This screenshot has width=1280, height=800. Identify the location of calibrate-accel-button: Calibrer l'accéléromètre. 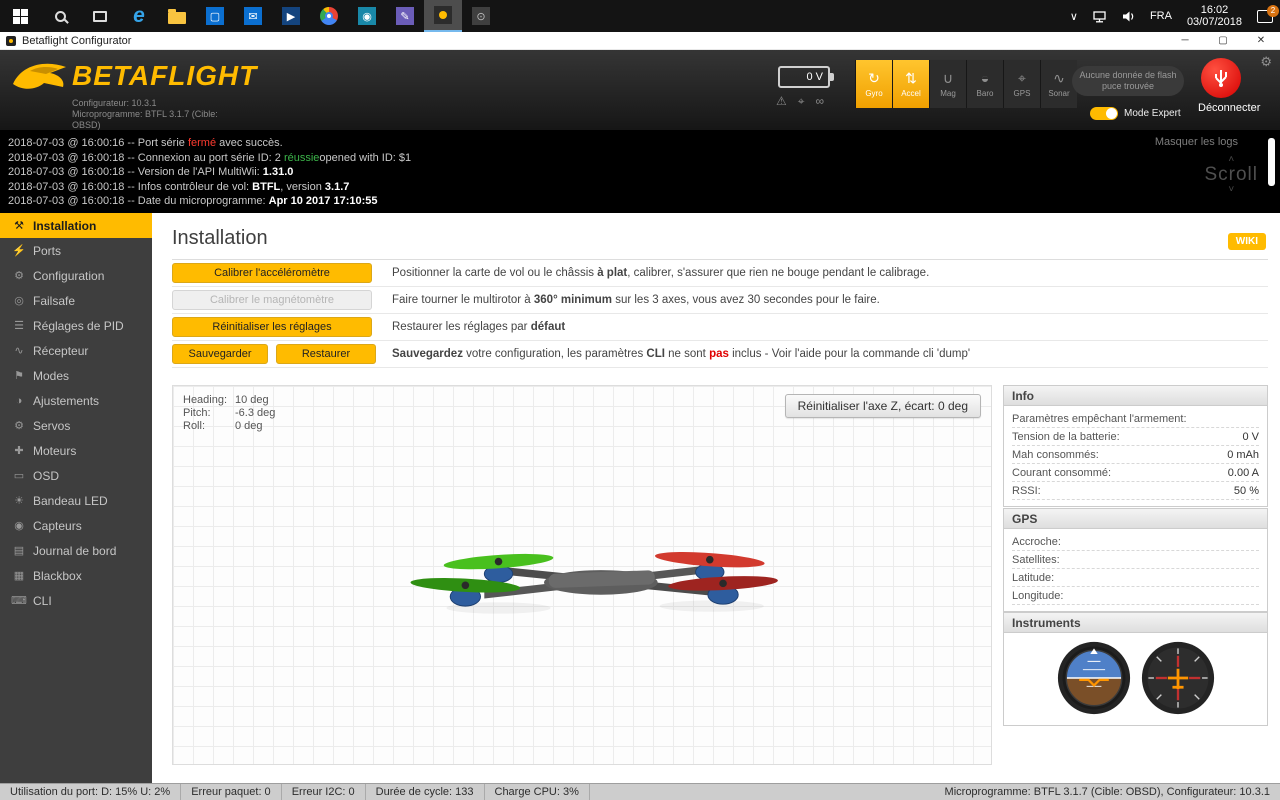
(272, 273).